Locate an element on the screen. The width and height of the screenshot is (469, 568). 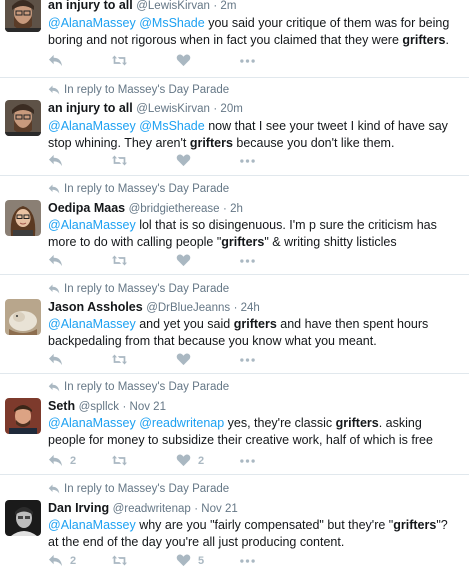
heart-icon is located at coordinates (183, 560).